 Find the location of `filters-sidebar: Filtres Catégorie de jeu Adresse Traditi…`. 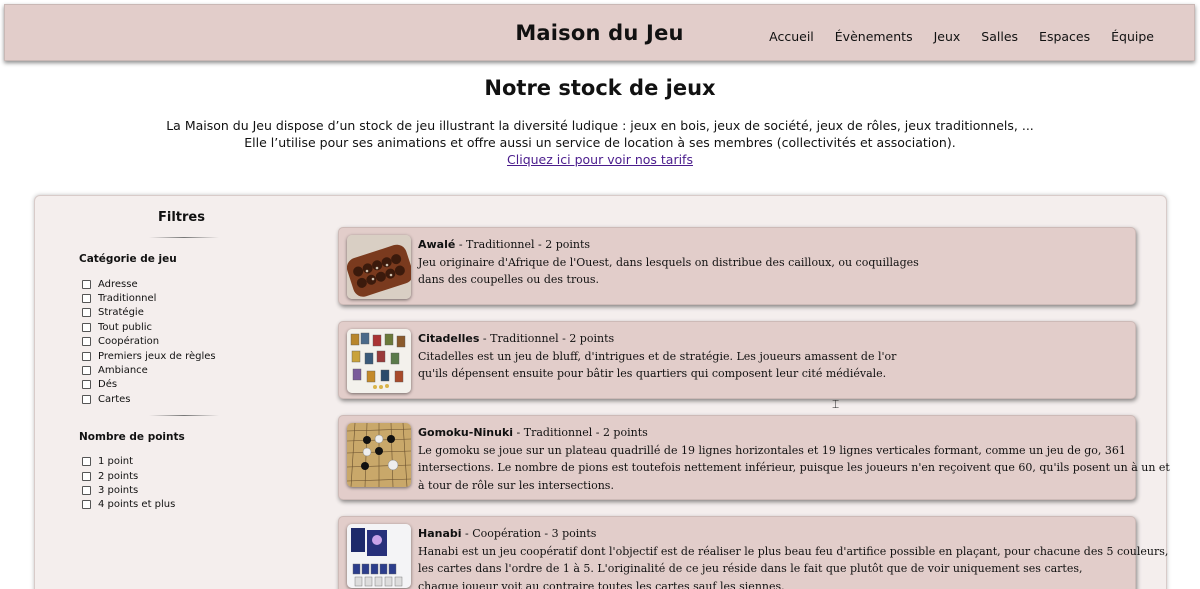

filters-sidebar: Filtres Catégorie de jeu Adresse Traditi… is located at coordinates (179, 361).